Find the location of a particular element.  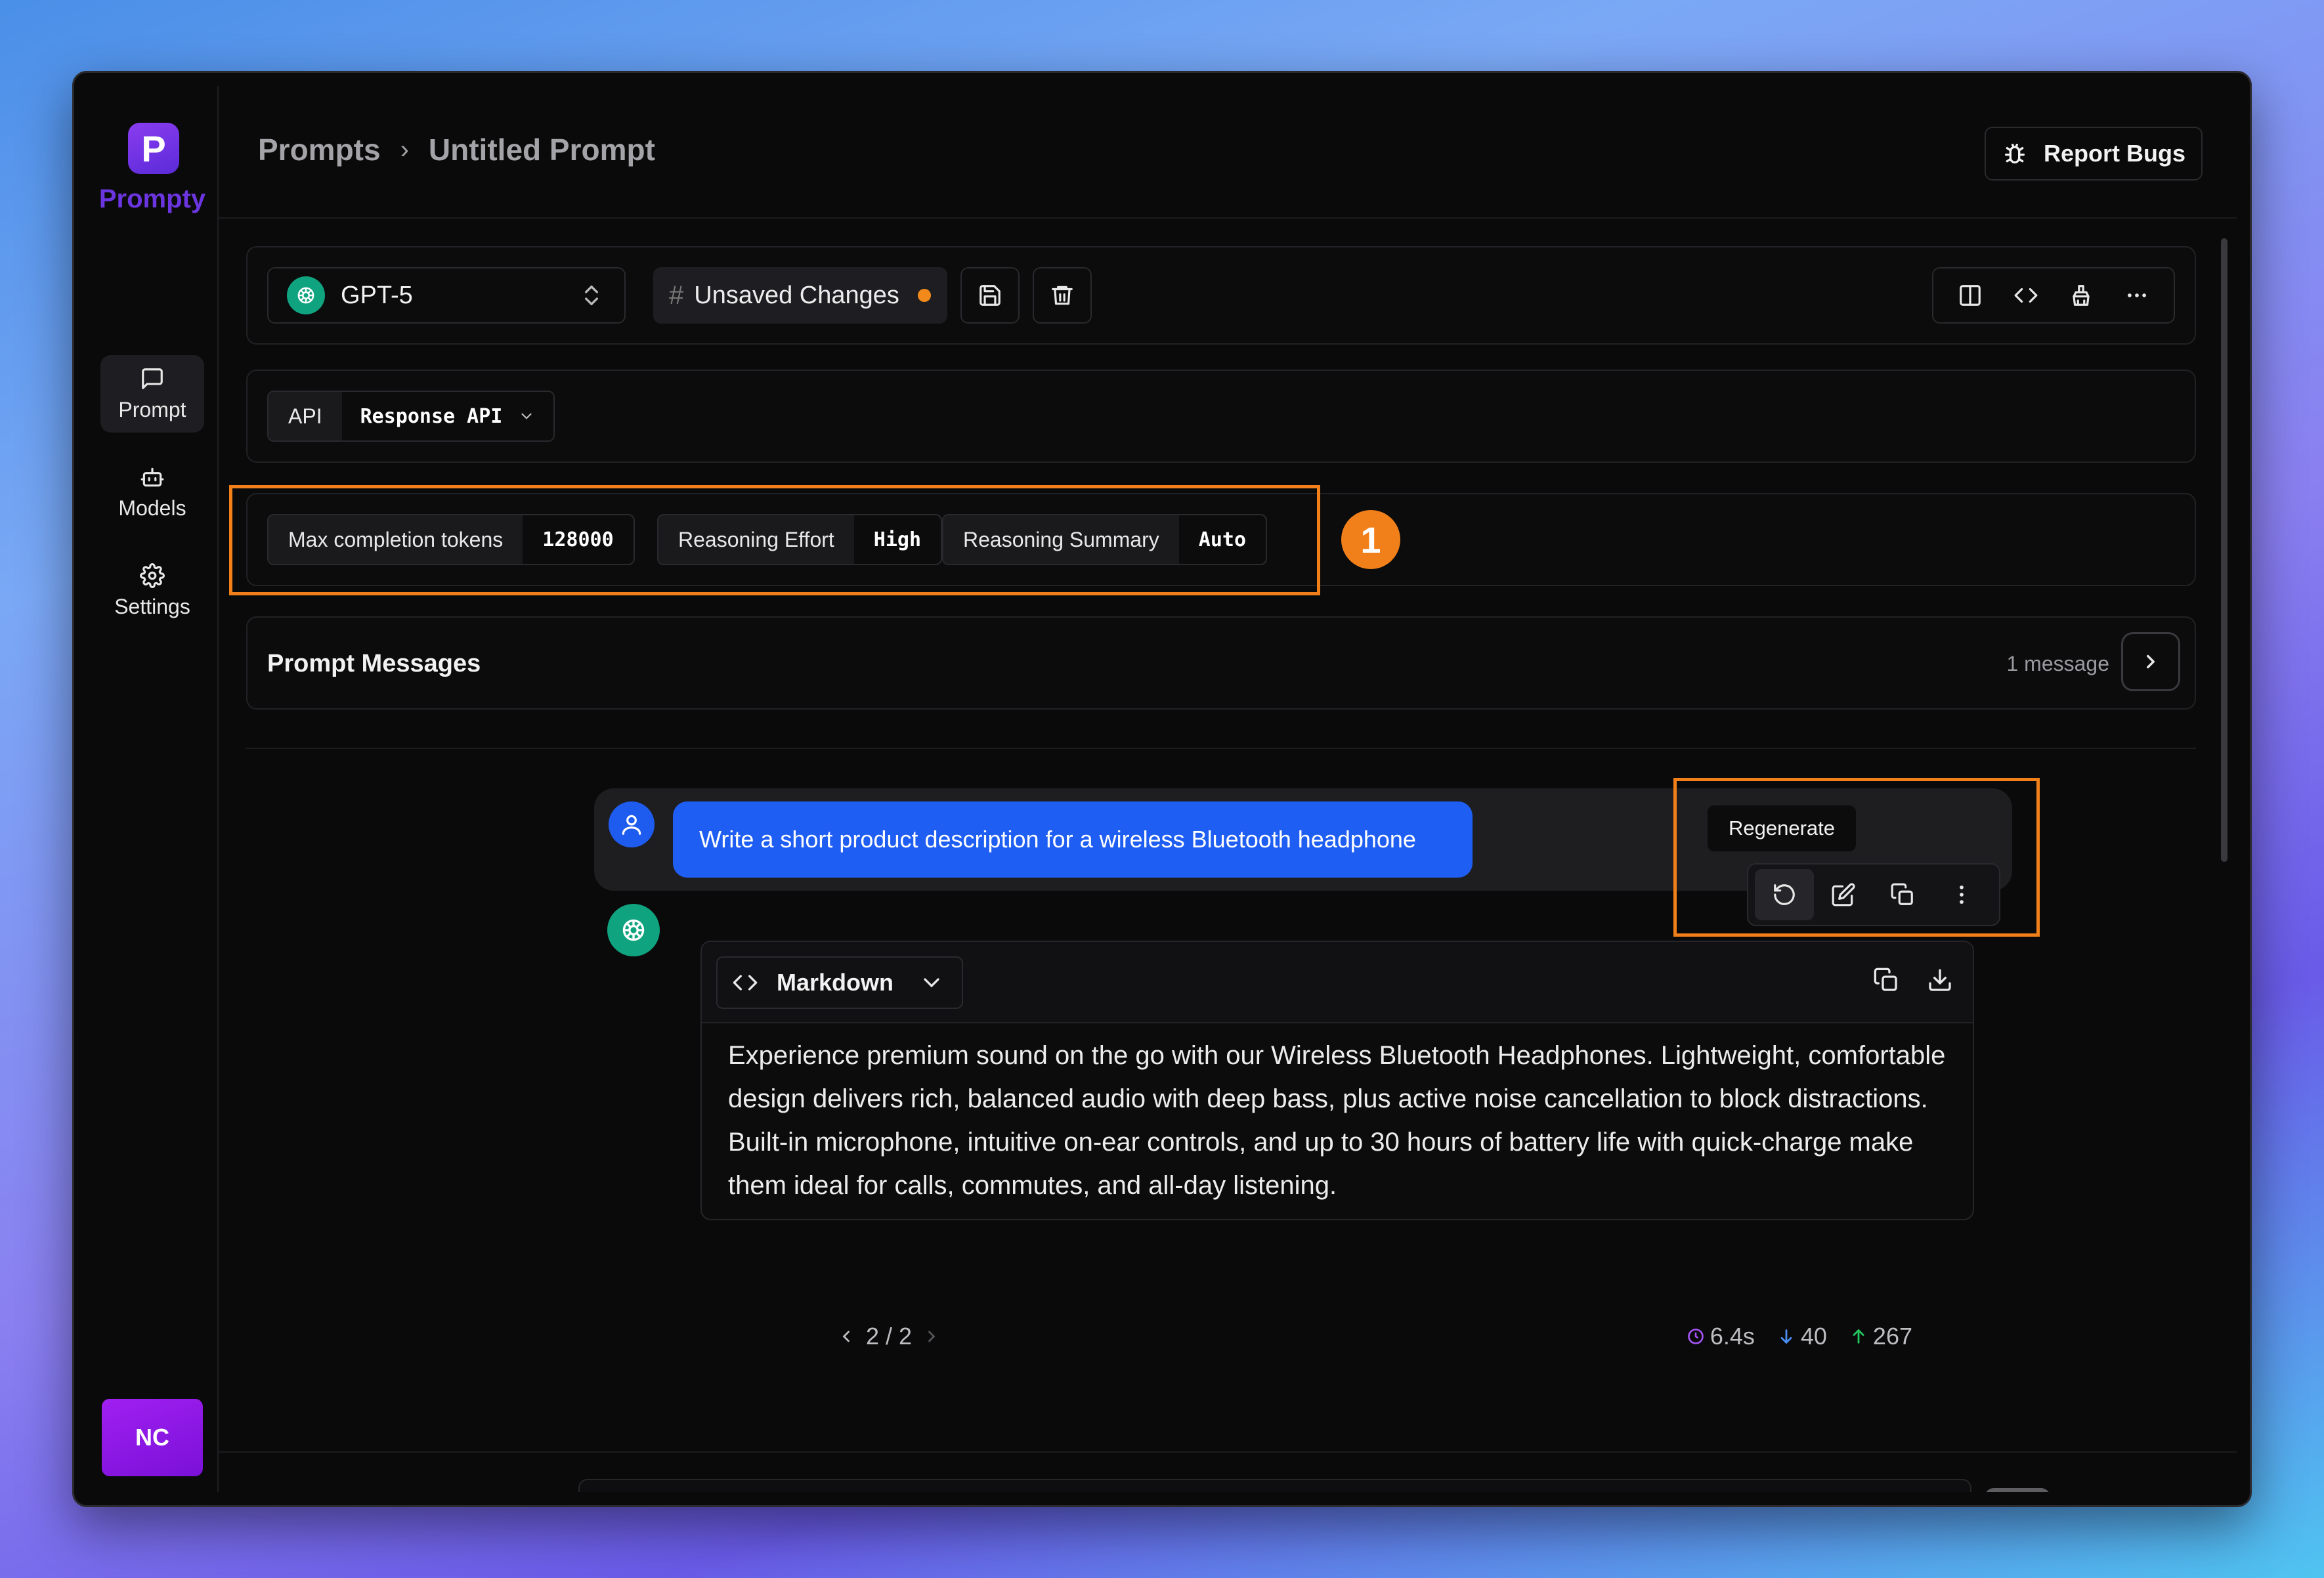

arrow-up-icon is located at coordinates (1859, 1336).